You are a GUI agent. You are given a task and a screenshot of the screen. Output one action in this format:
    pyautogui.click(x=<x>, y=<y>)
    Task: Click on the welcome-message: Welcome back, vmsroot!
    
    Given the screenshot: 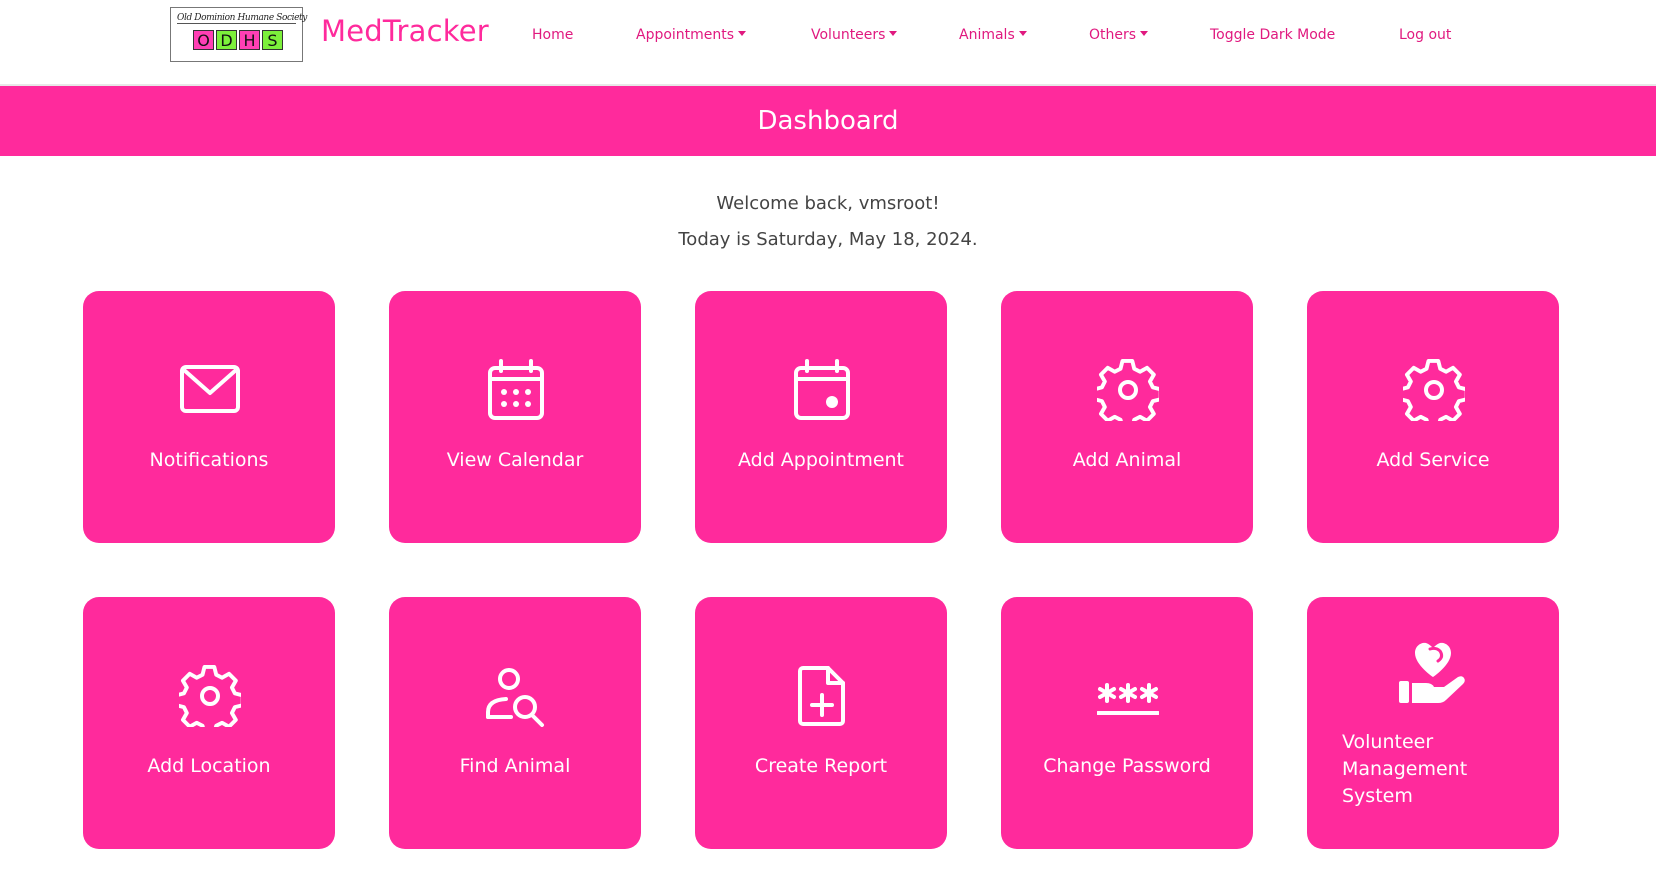 What is the action you would take?
    pyautogui.click(x=828, y=203)
    